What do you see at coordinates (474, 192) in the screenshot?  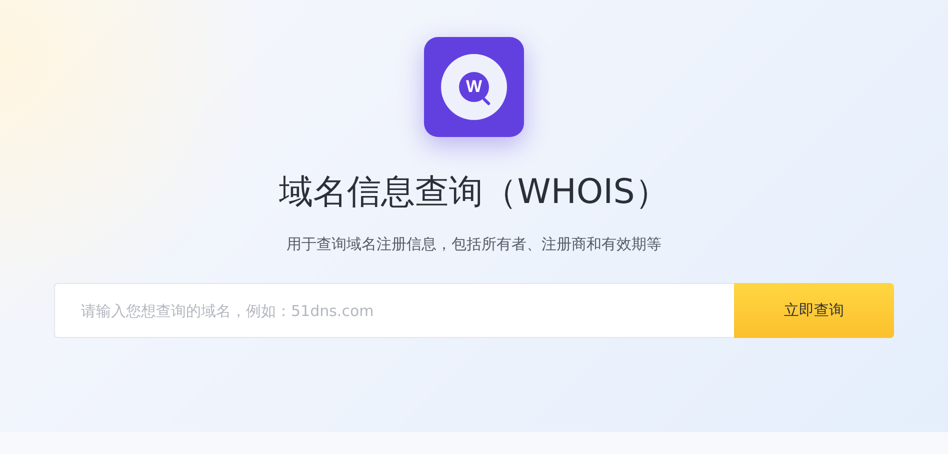 I see `page-title: 域名信息查询（WHOIS）` at bounding box center [474, 192].